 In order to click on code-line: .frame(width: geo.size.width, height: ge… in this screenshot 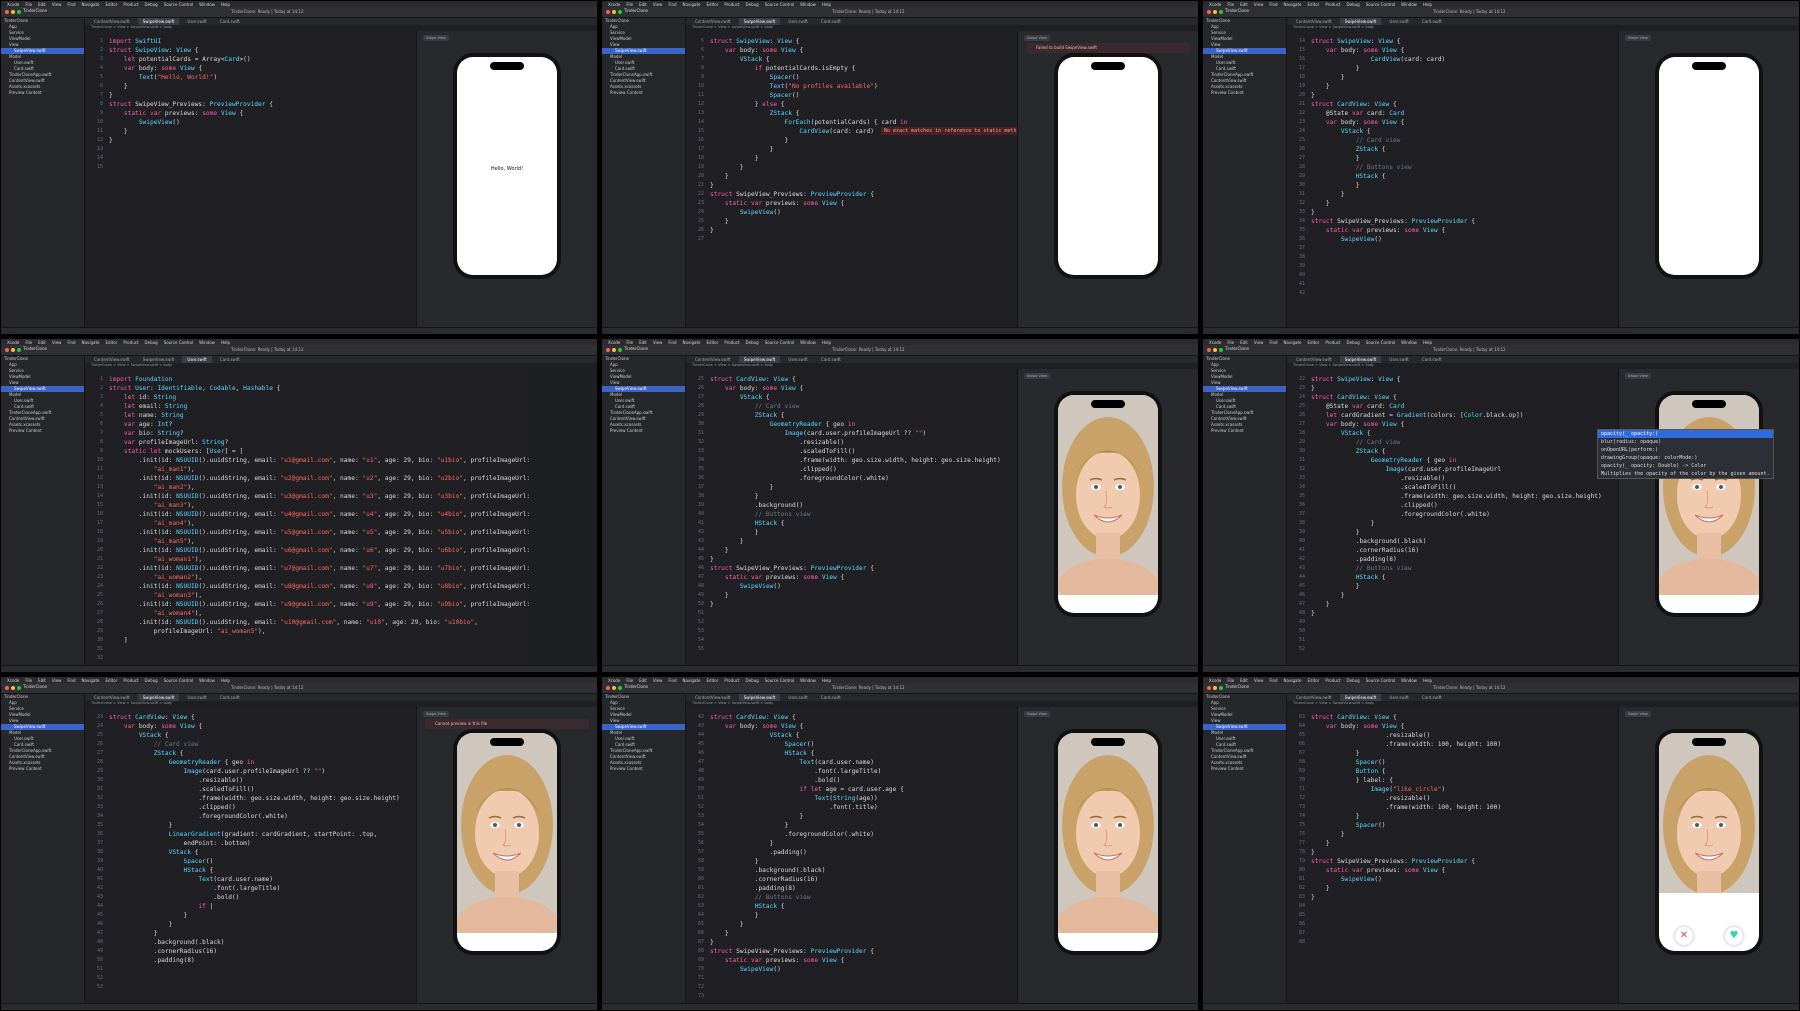, I will do `click(1462, 496)`.